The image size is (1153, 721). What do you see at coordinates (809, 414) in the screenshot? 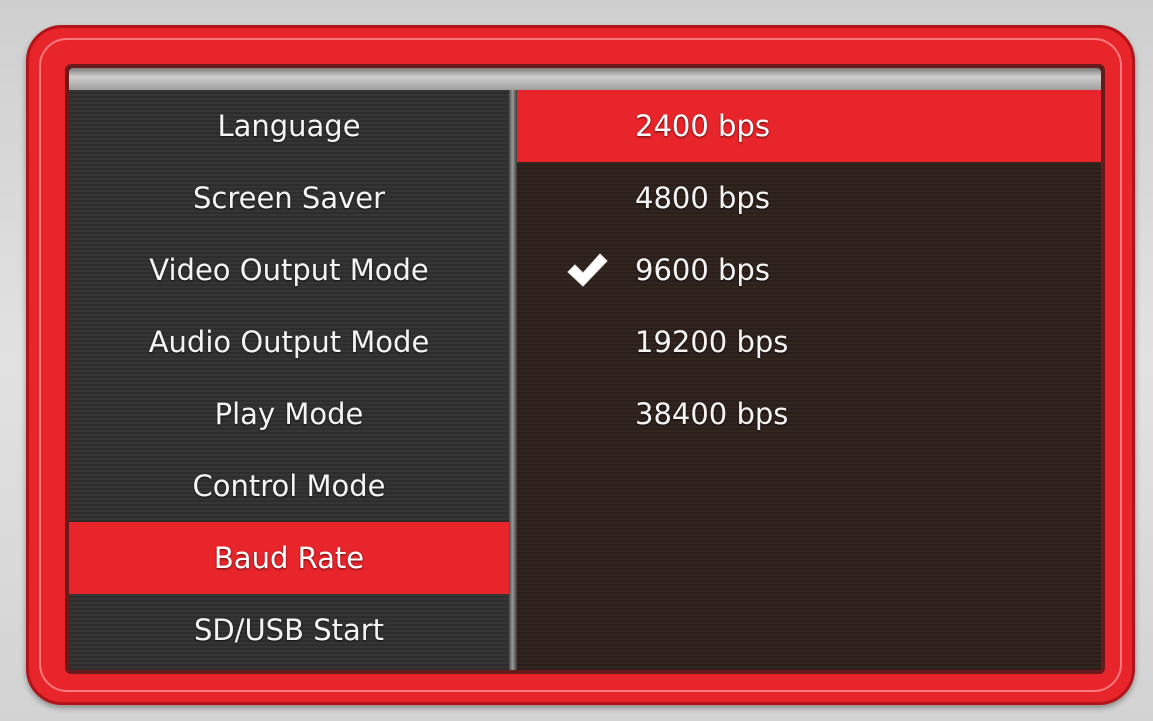
I see `option-38400-bps: 38400 bps` at bounding box center [809, 414].